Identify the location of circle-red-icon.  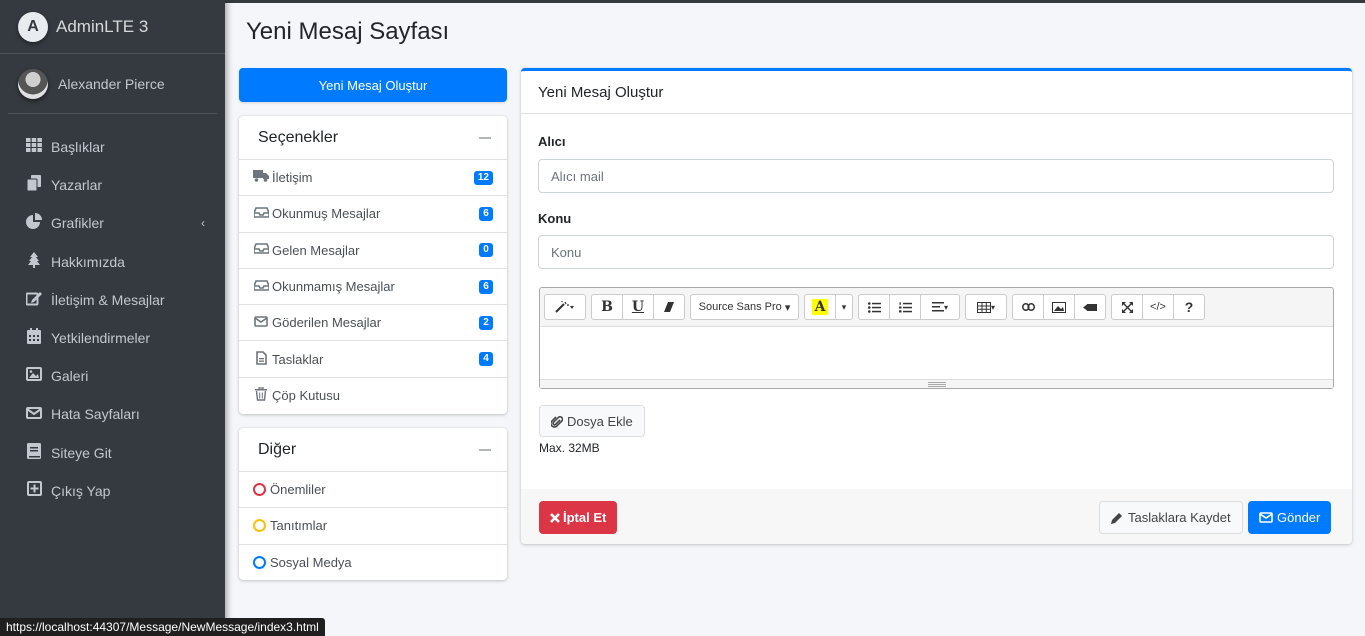
(259, 490).